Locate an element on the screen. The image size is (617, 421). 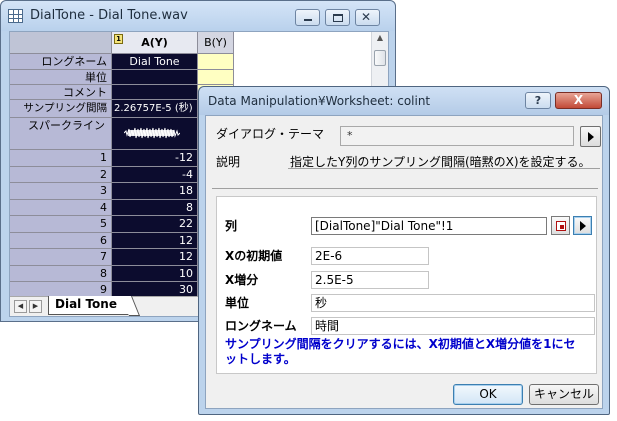
minimize-button is located at coordinates (307, 17).